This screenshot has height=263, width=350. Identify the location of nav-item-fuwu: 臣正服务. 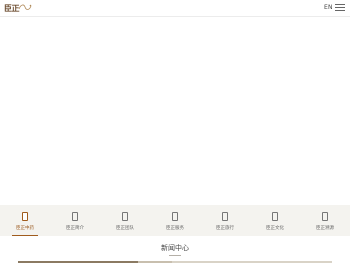
(175, 220).